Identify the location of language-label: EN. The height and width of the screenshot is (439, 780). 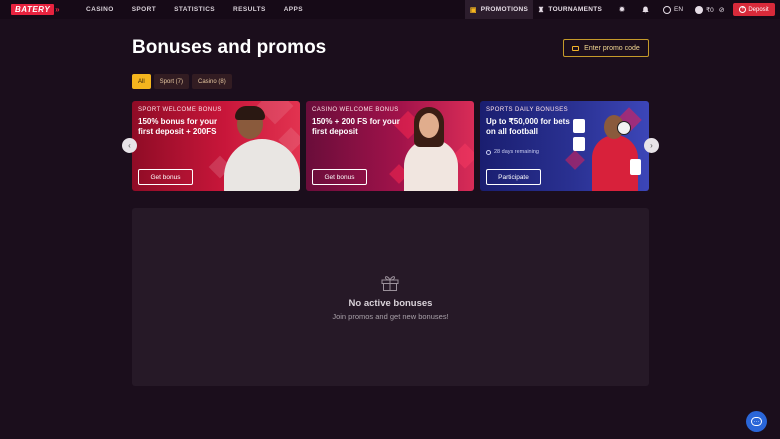
(679, 9).